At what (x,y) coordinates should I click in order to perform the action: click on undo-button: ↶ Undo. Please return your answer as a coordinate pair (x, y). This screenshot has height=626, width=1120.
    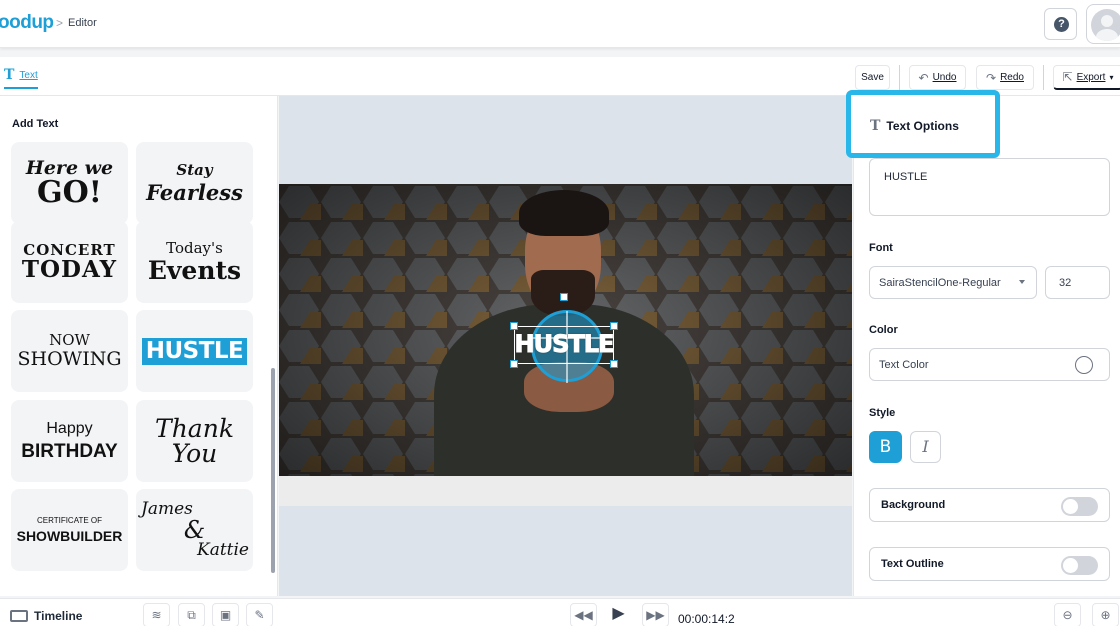
    Looking at the image, I should click on (937, 77).